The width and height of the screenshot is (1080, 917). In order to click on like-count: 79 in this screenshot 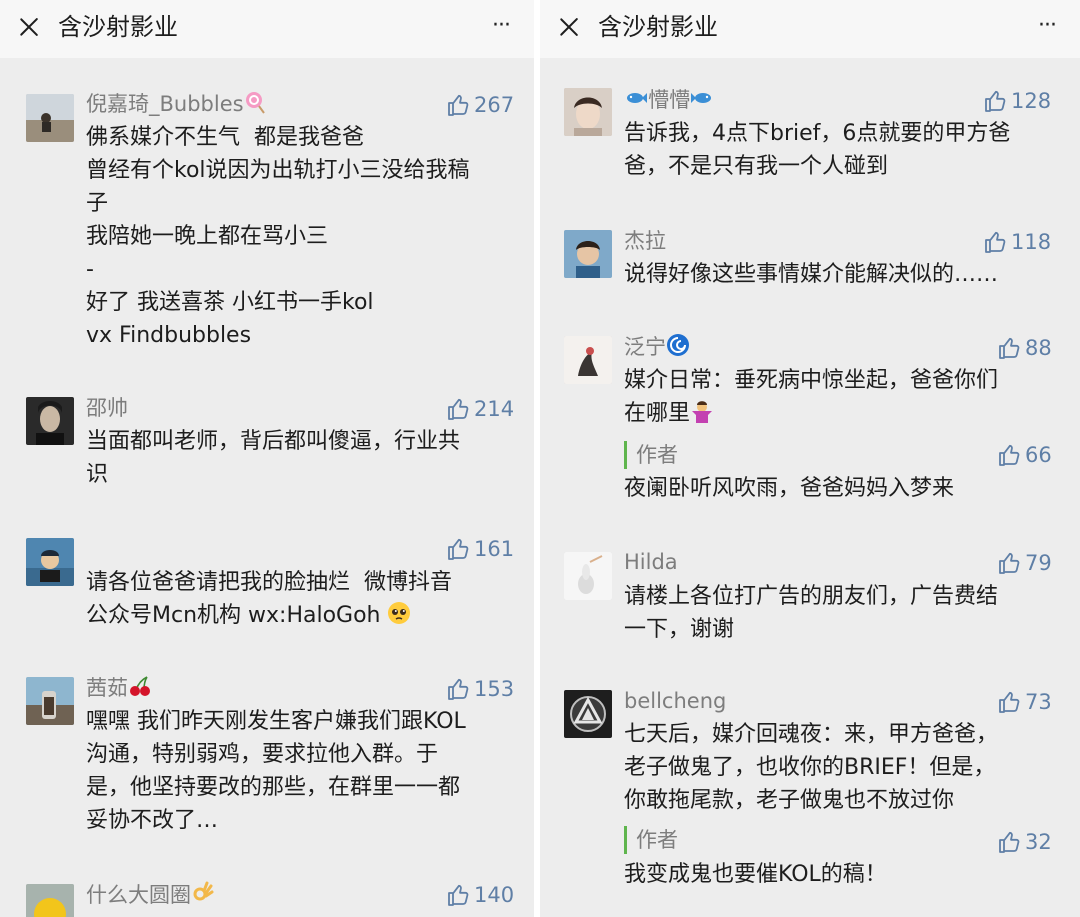, I will do `click(1038, 563)`.